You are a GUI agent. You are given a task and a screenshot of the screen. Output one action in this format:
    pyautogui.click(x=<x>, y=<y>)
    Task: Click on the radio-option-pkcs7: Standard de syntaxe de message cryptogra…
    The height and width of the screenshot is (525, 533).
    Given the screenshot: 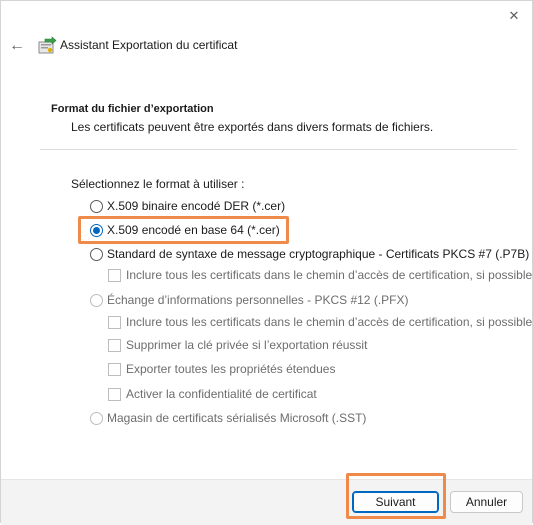 What is the action you would take?
    pyautogui.click(x=309, y=254)
    